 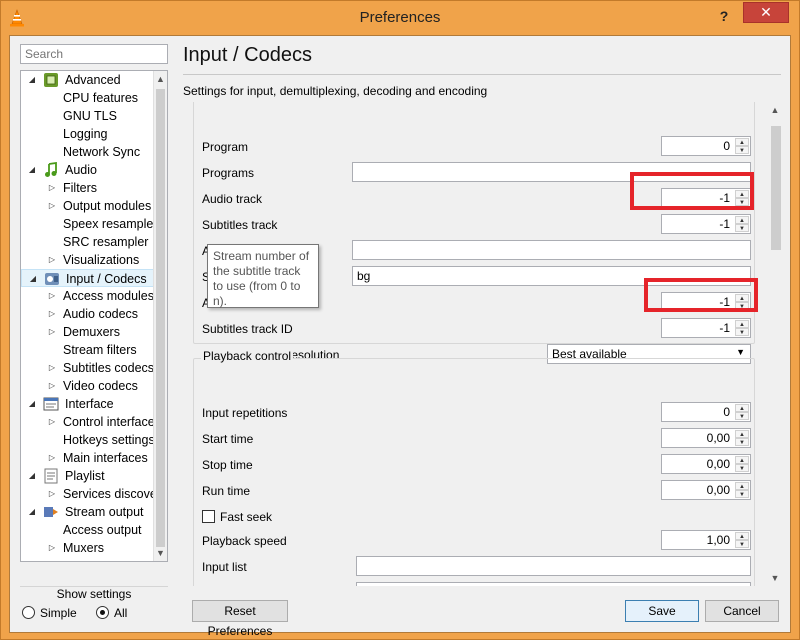 What do you see at coordinates (88, 206) in the screenshot?
I see `tree-item-output-modules: ▷ Output modules` at bounding box center [88, 206].